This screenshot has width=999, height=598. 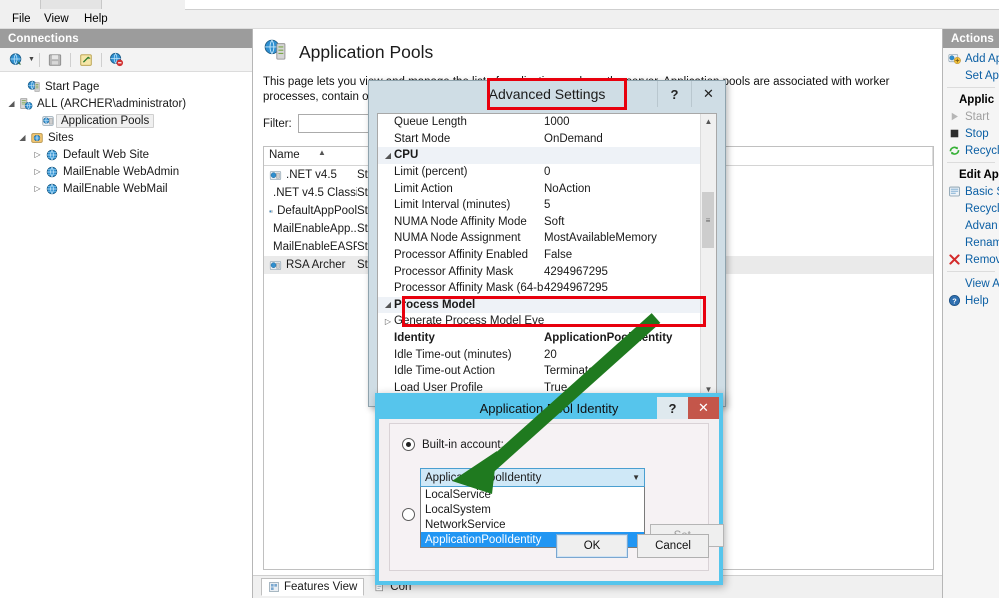 I want to click on connect-to-icon, so click(x=16, y=59).